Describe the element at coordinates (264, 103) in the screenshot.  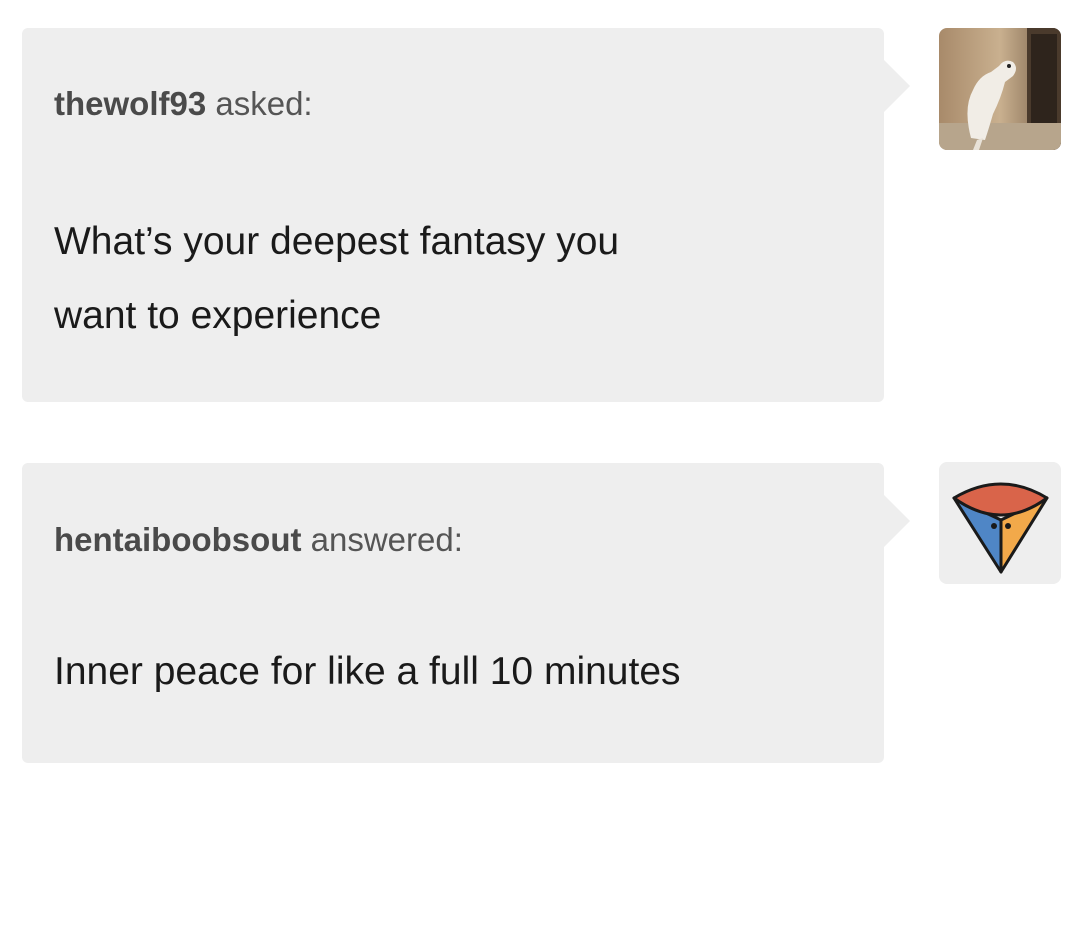
I see `ask-verb: asked:` at that location.